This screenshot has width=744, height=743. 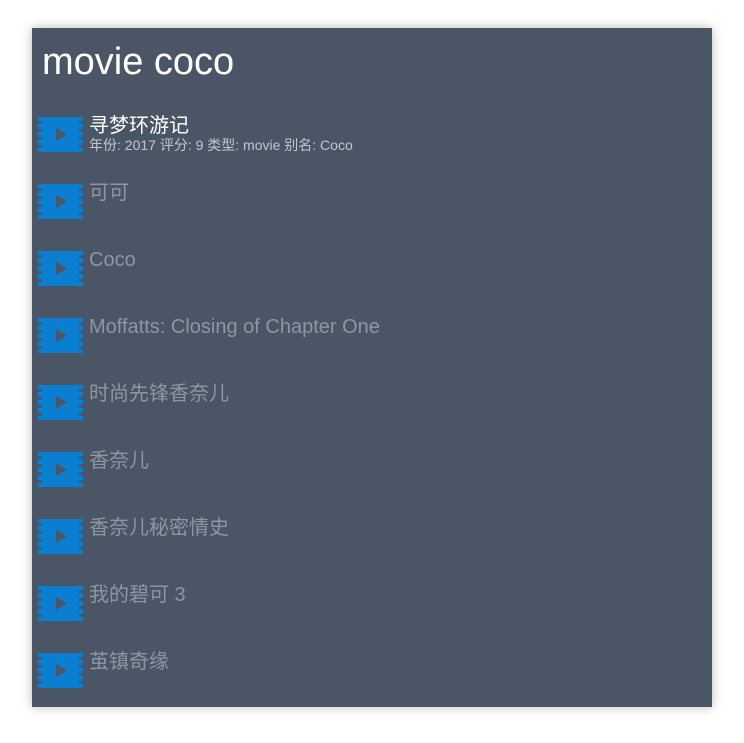 What do you see at coordinates (372, 611) in the screenshot?
I see `result-item: 我的碧可 3` at bounding box center [372, 611].